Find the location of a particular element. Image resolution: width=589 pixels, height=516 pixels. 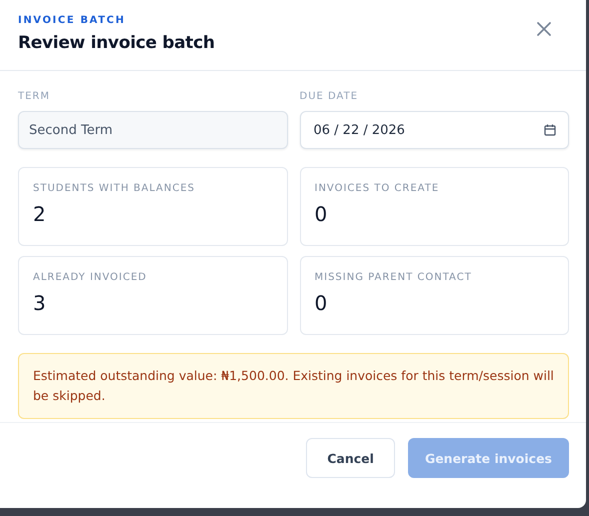

field-label: TERM is located at coordinates (35, 96).